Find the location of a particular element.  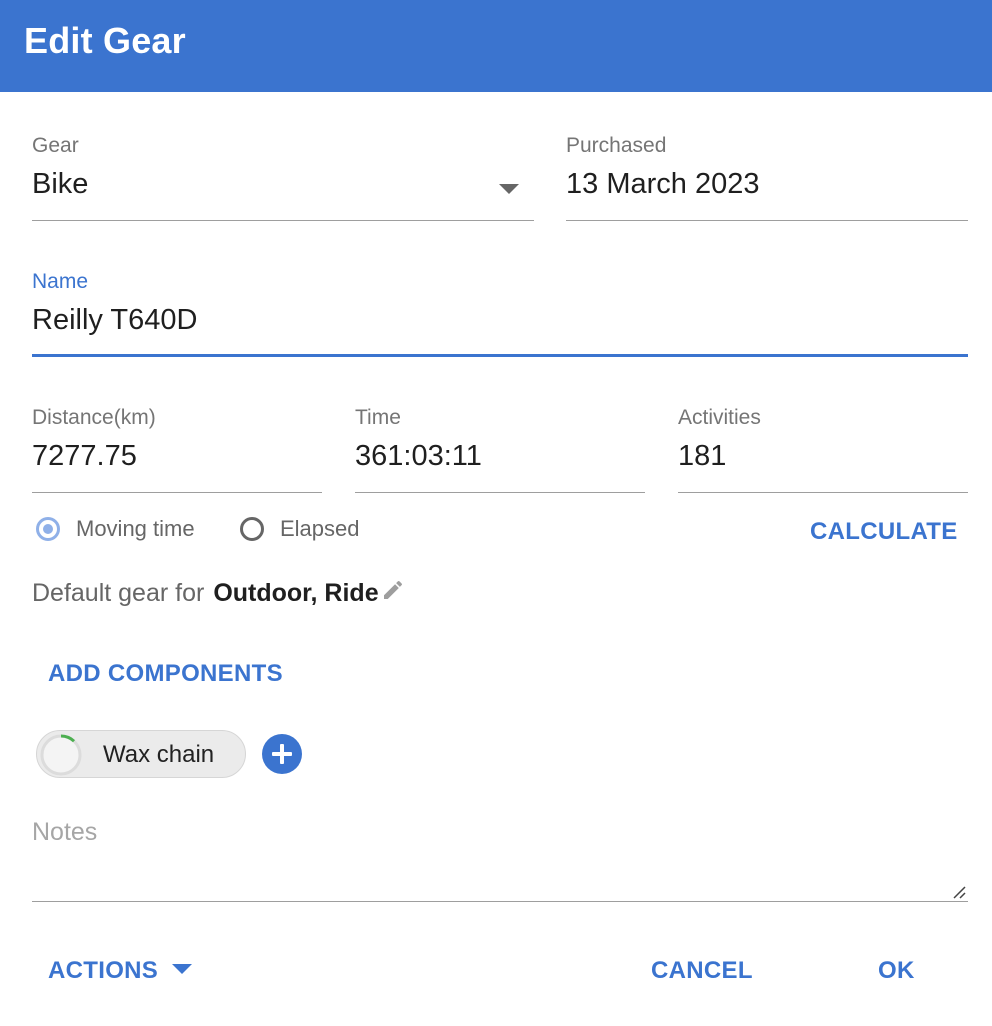

component-chip: Wax chain is located at coordinates (141, 754).